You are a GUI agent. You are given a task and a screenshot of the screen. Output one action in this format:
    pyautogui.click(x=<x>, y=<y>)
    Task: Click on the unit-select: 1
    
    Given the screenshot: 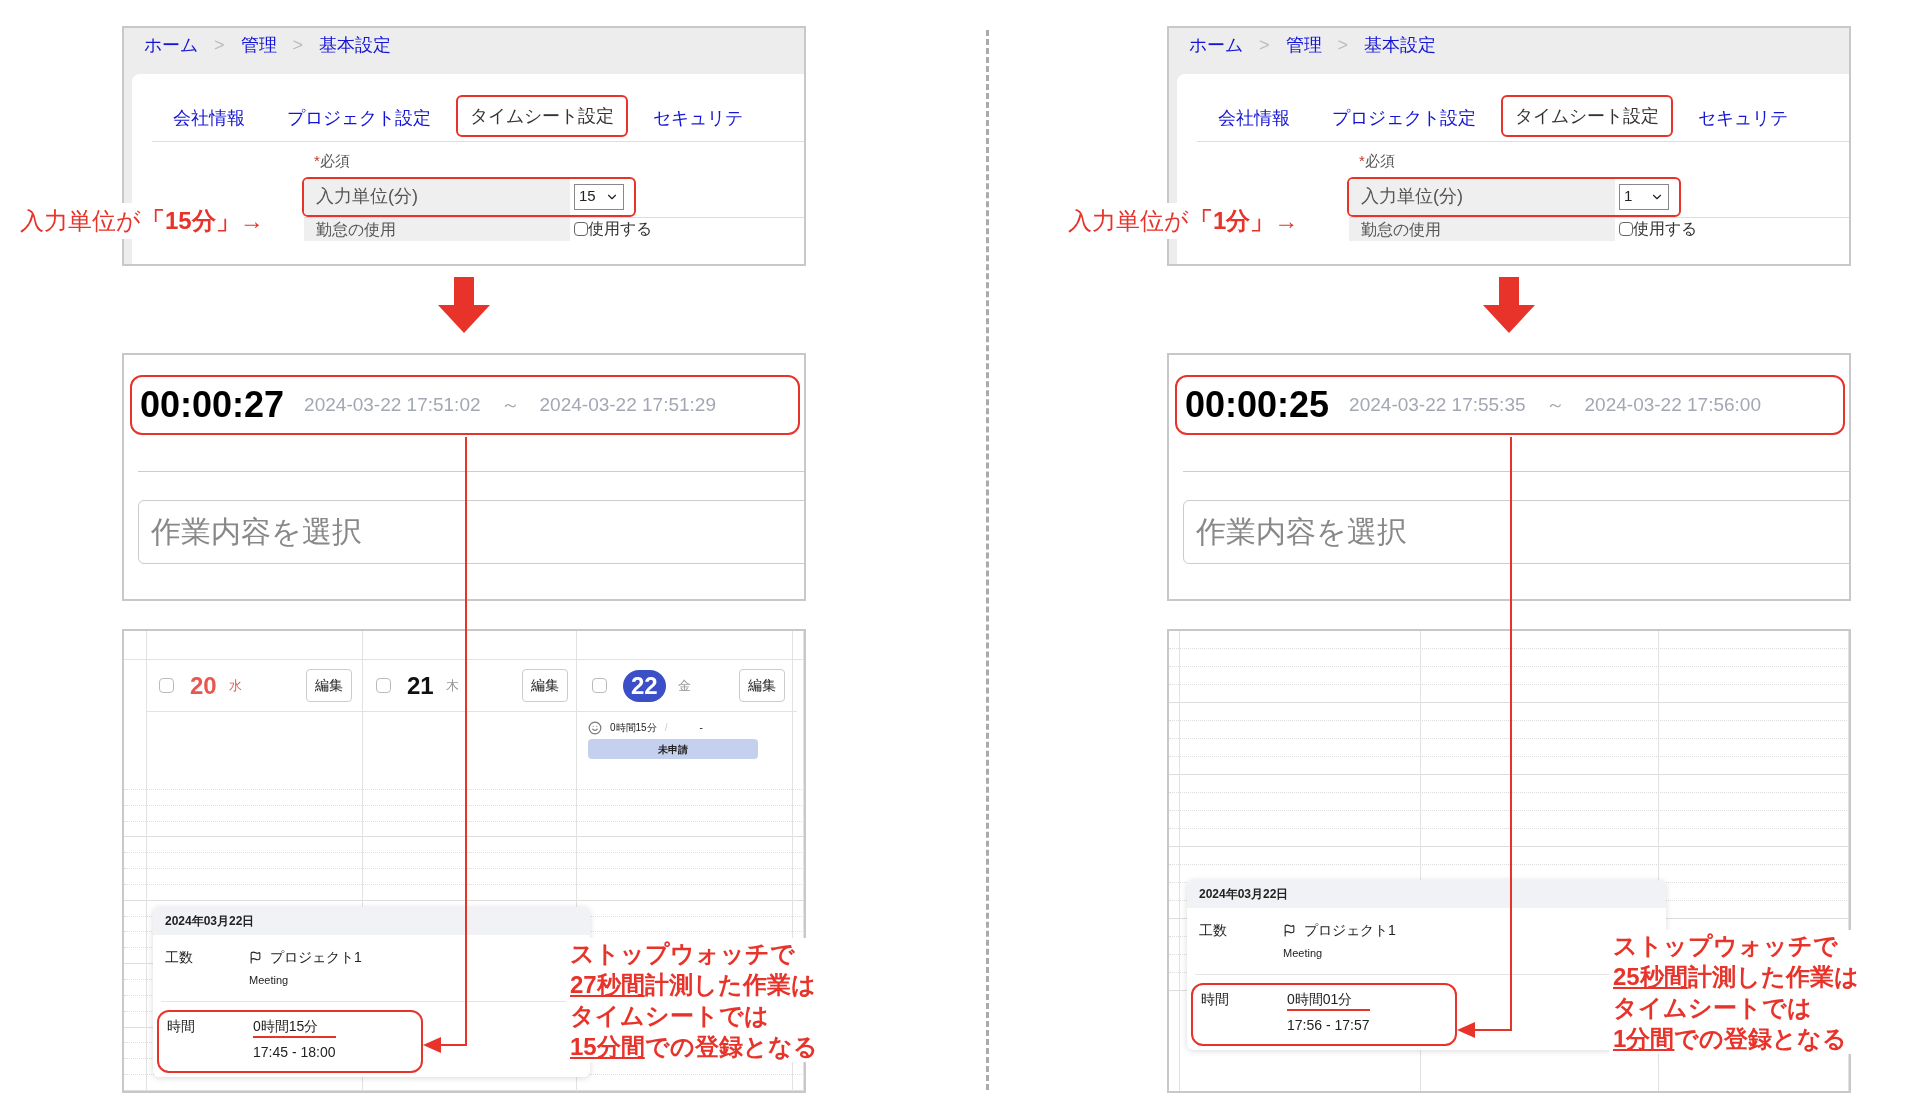 What is the action you would take?
    pyautogui.click(x=1644, y=196)
    